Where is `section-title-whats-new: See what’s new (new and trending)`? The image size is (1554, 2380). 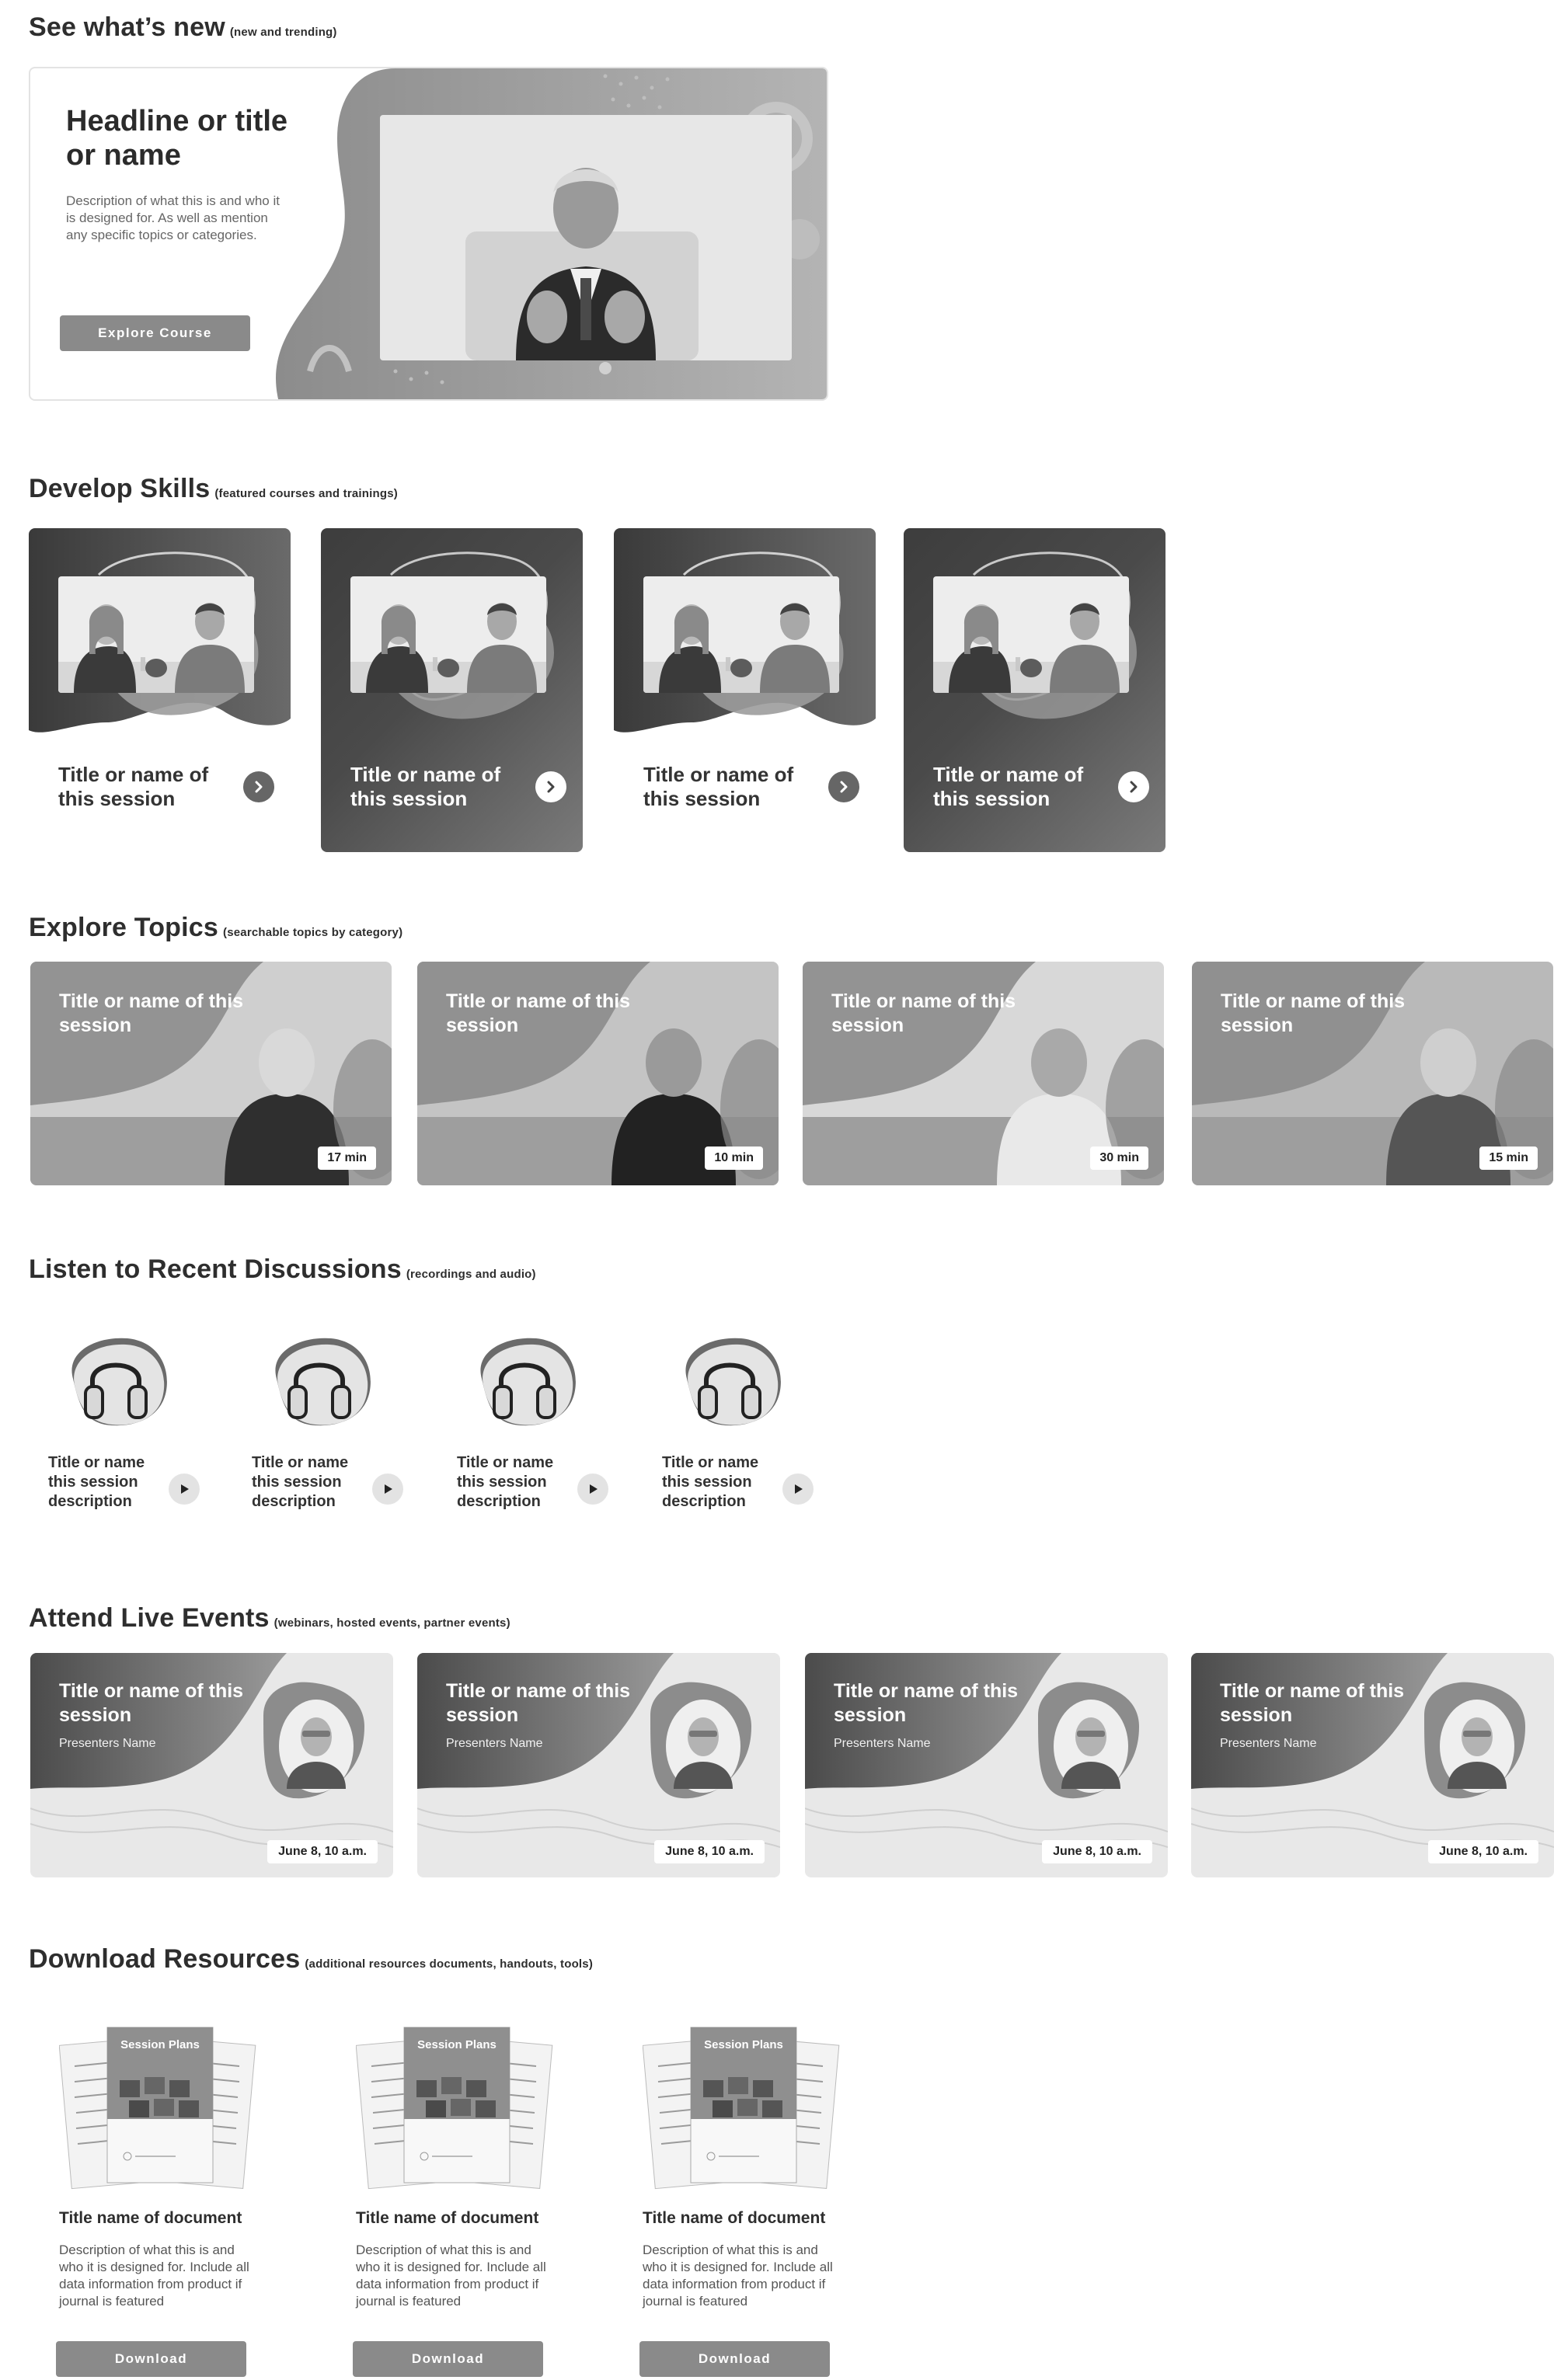 section-title-whats-new: See what’s new (new and trending) is located at coordinates (183, 28).